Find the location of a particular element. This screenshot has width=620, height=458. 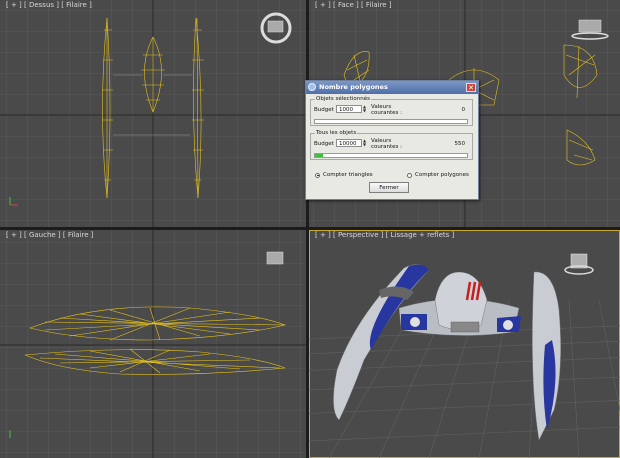

selected-group-title: Objets sélectionnés is located at coordinates (343, 99).